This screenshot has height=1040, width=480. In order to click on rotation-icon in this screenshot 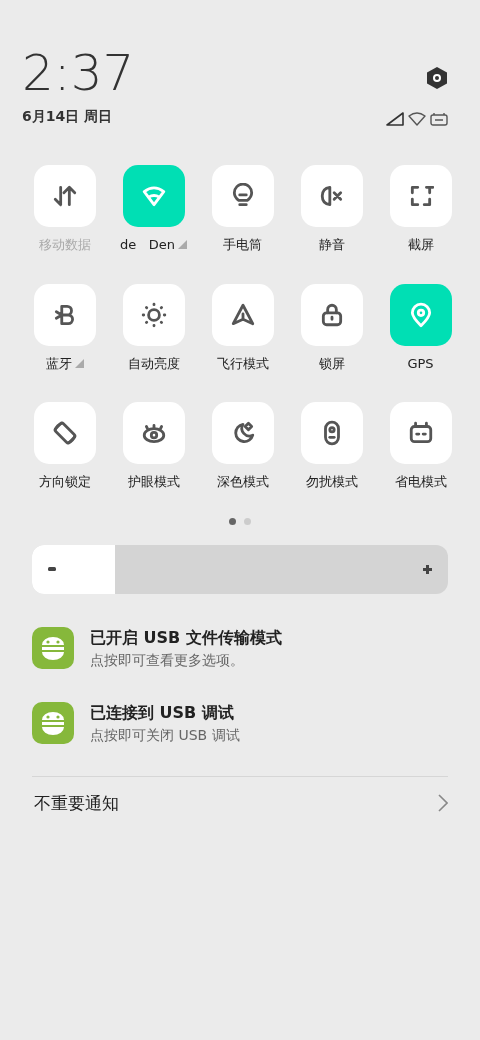, I will do `click(64, 433)`.